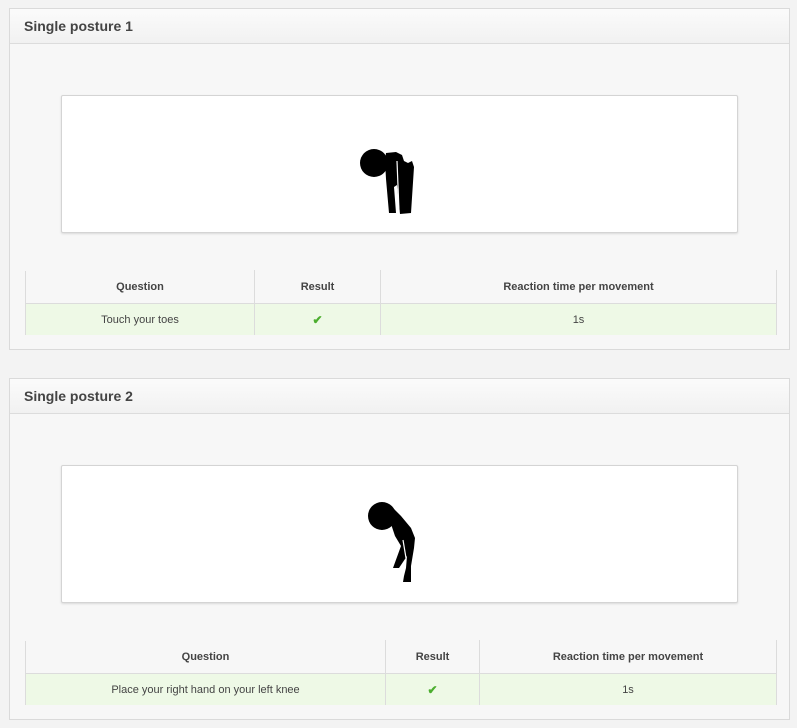 The image size is (797, 728). Describe the element at coordinates (399, 26) in the screenshot. I see `panel-title: Single posture 1` at that location.